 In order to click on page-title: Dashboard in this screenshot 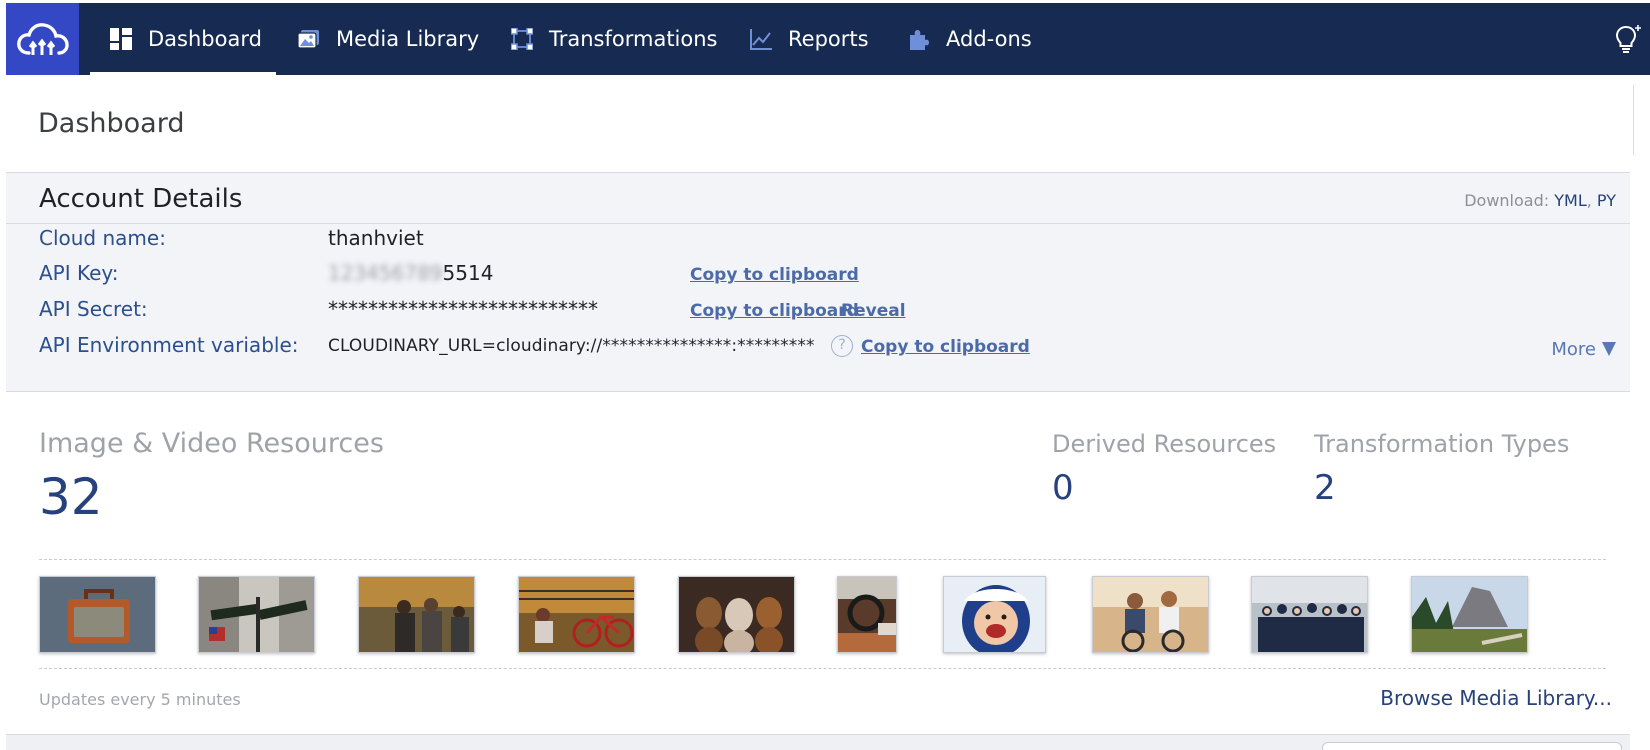, I will do `click(111, 123)`.